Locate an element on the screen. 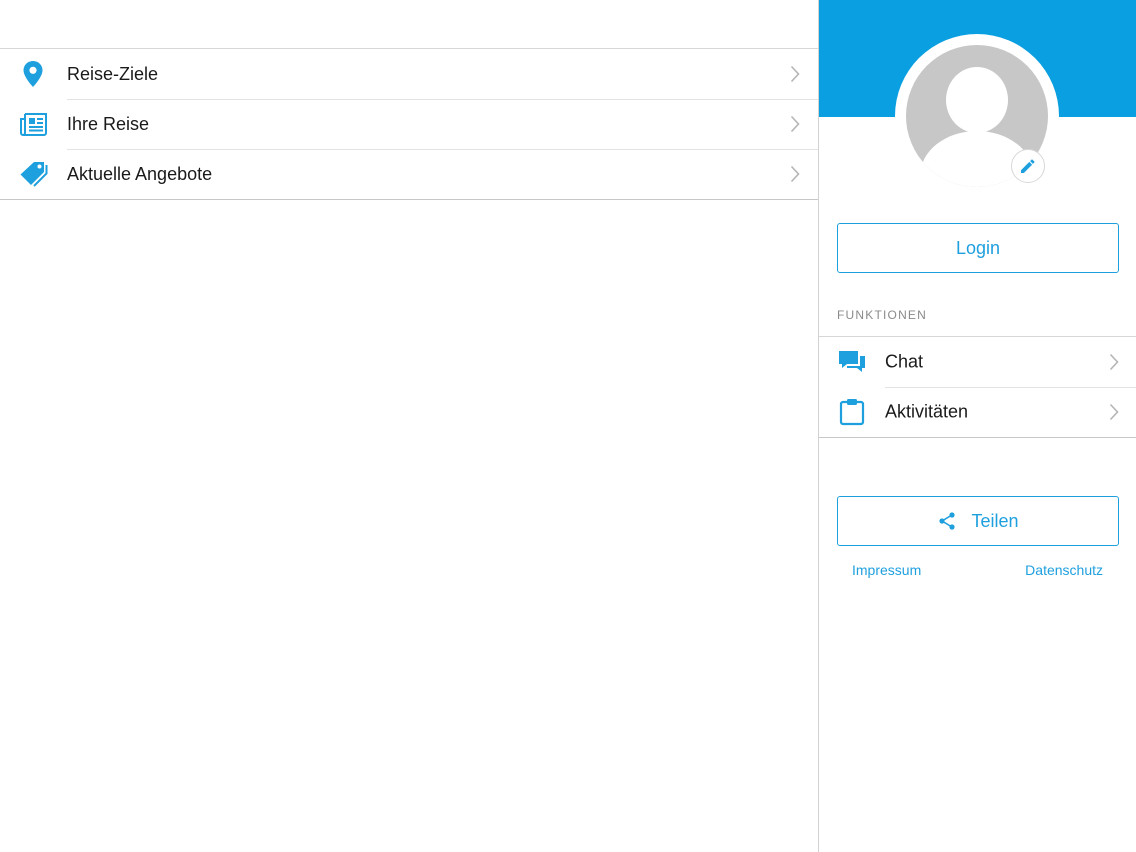 This screenshot has height=852, width=1136. login-button: Login is located at coordinates (978, 248).